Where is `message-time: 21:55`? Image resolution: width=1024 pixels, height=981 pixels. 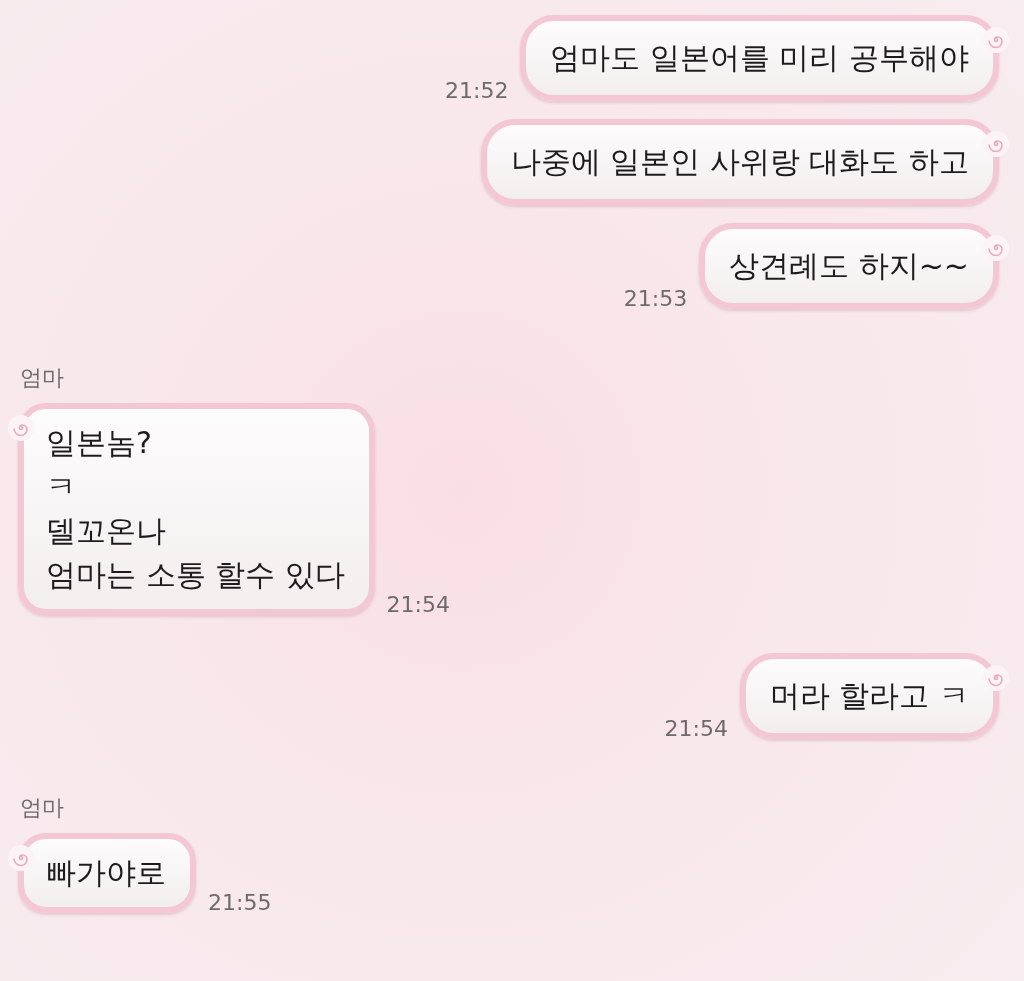 message-time: 21:55 is located at coordinates (240, 902).